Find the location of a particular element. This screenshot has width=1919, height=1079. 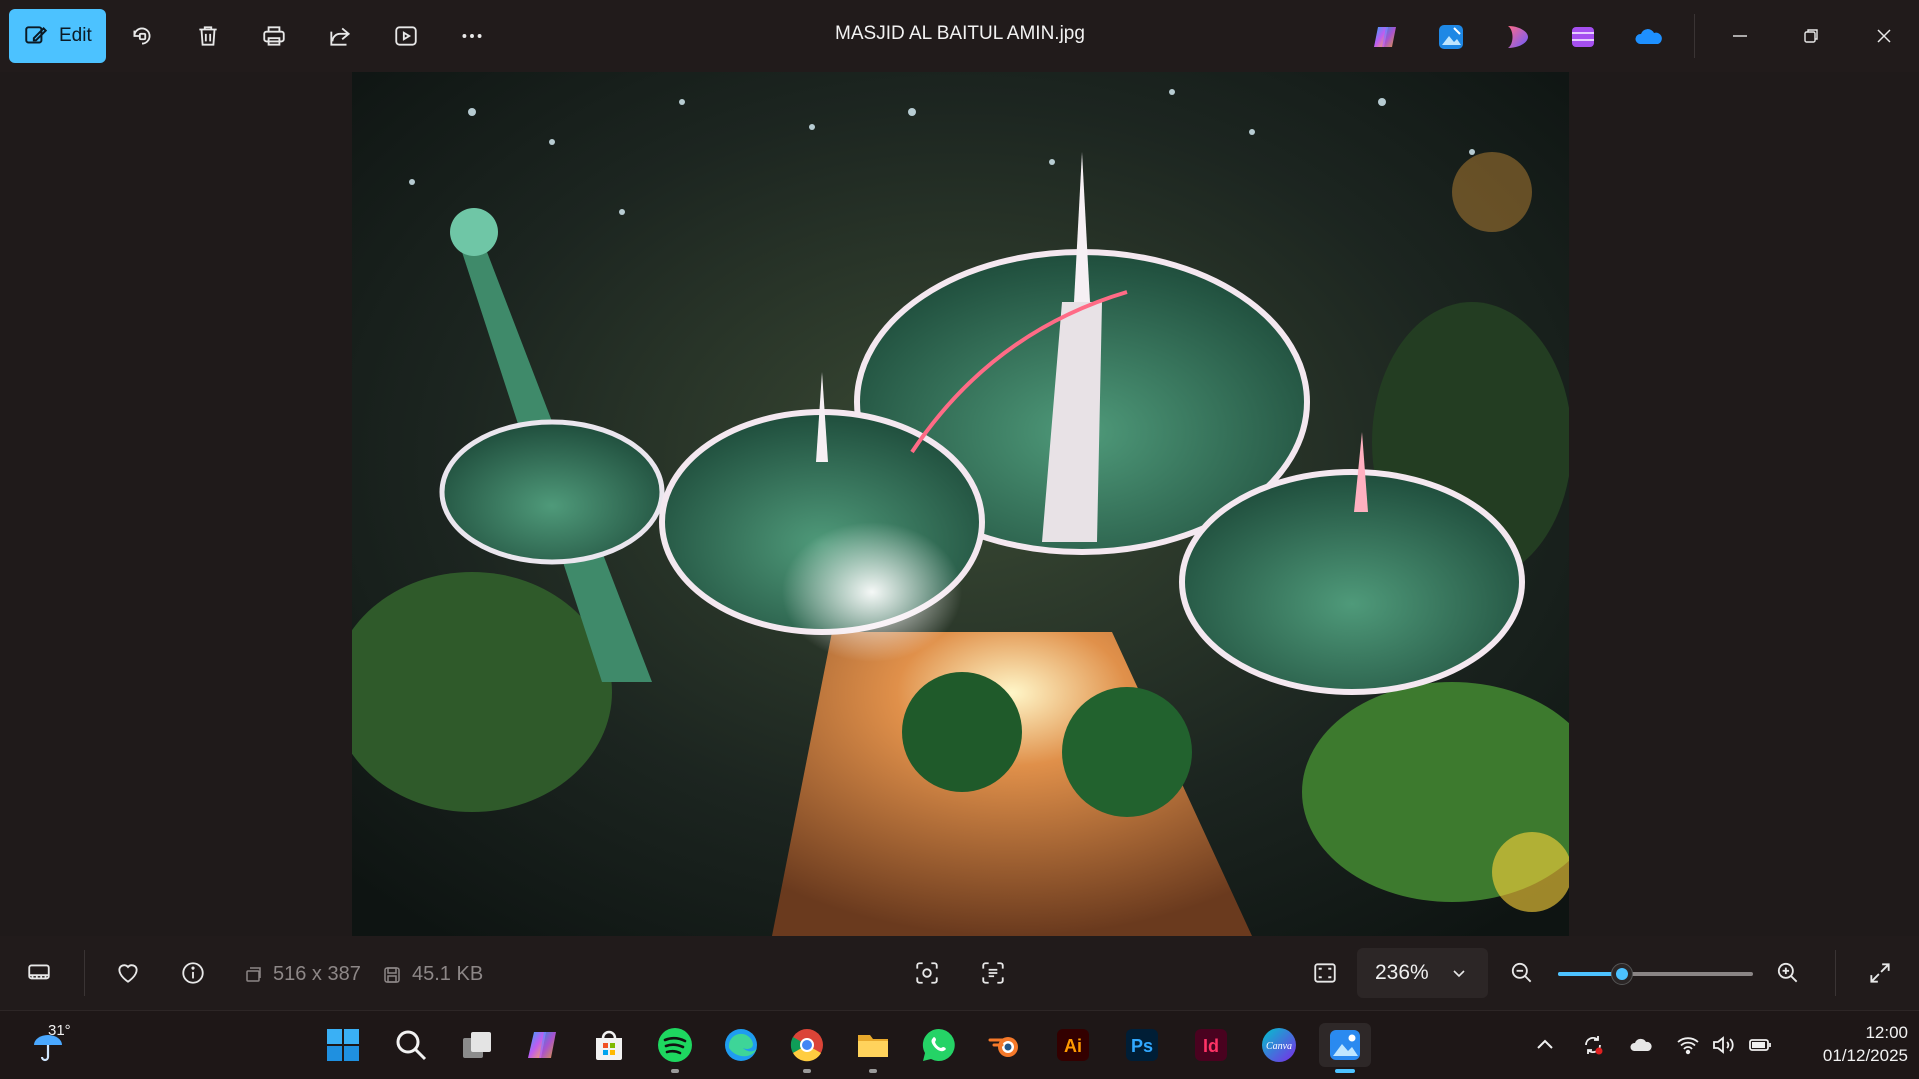

slideshow-icon is located at coordinates (406, 36).